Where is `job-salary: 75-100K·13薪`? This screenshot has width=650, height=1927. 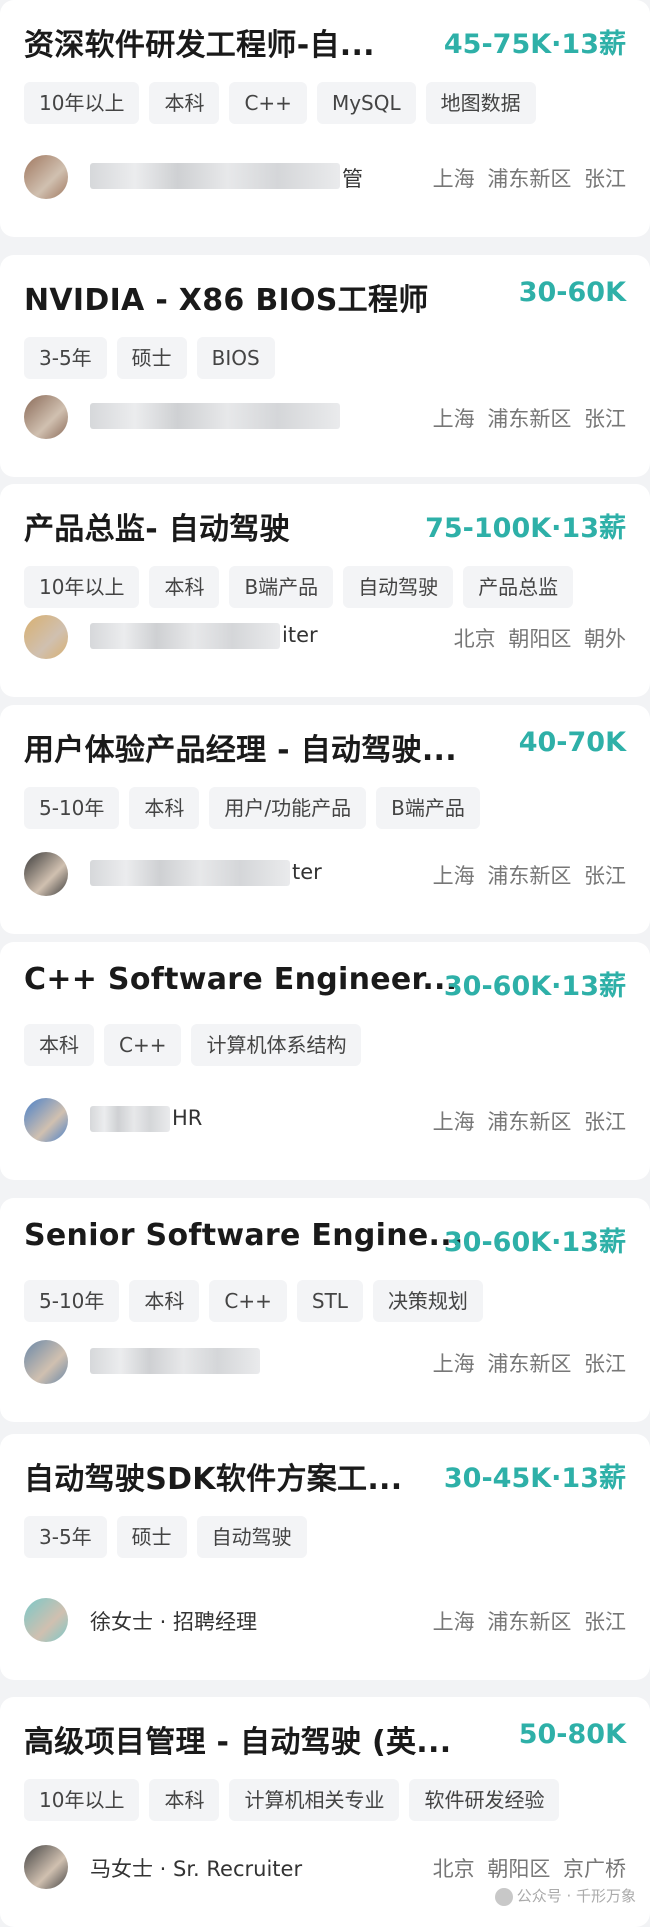 job-salary: 75-100K·13薪 is located at coordinates (525, 528).